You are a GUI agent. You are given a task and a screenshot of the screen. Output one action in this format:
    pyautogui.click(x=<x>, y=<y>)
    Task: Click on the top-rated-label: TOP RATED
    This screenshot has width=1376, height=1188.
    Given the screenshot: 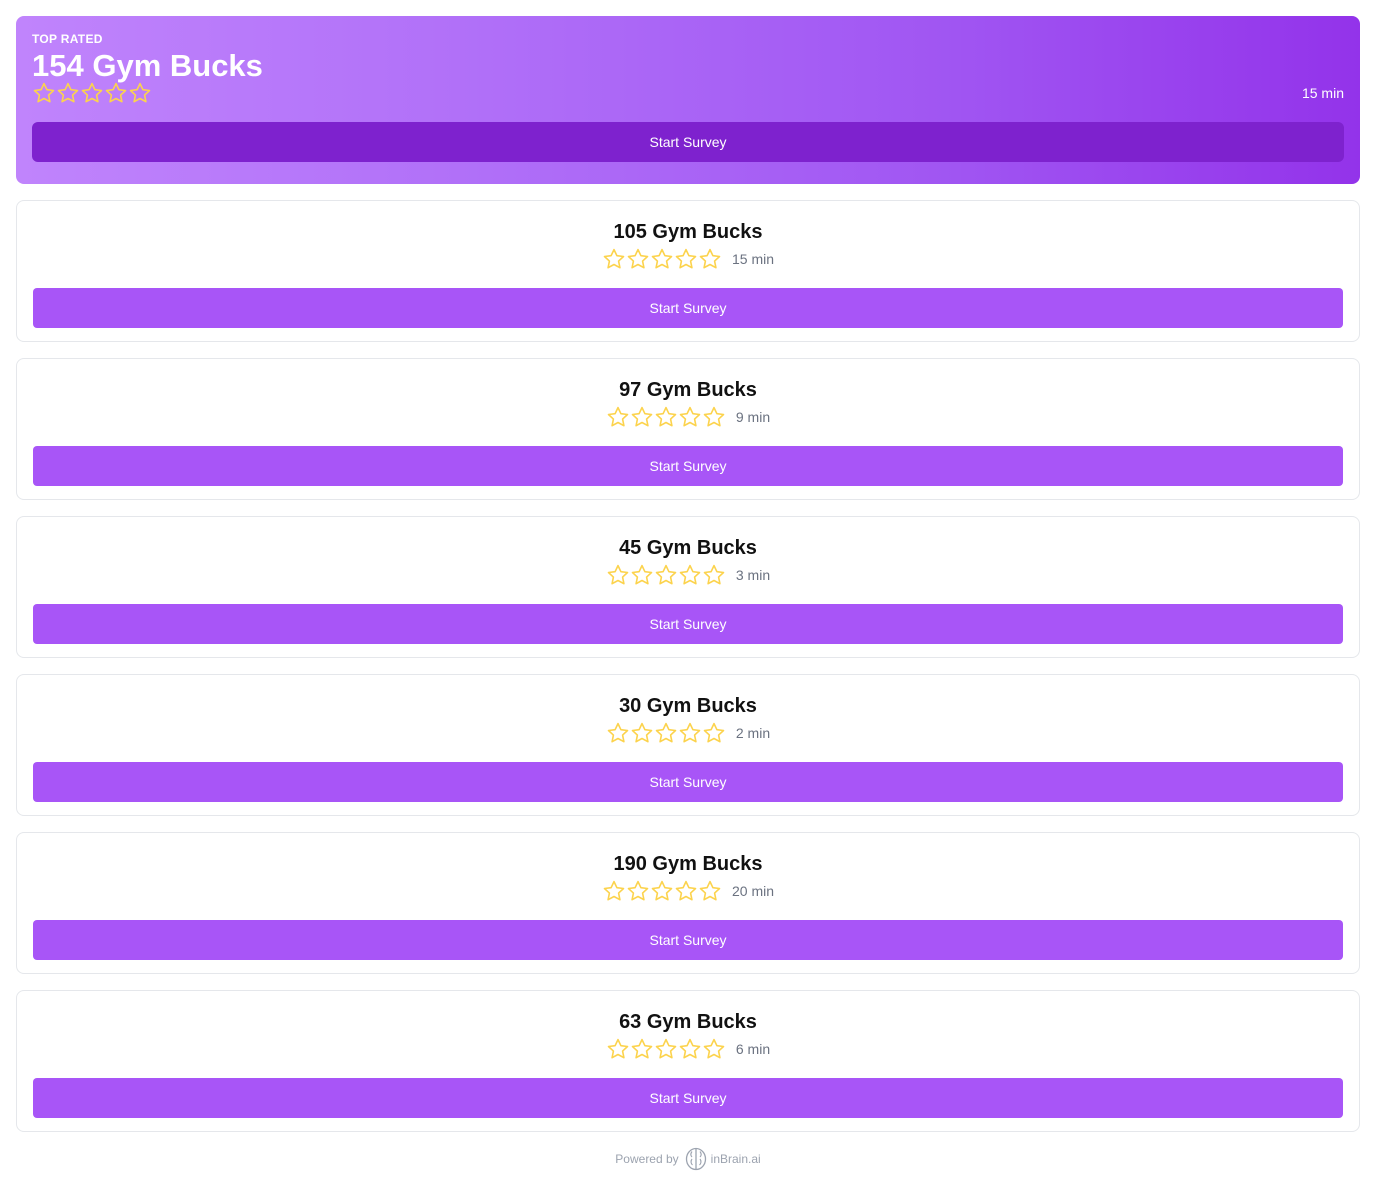 What is the action you would take?
    pyautogui.click(x=67, y=39)
    